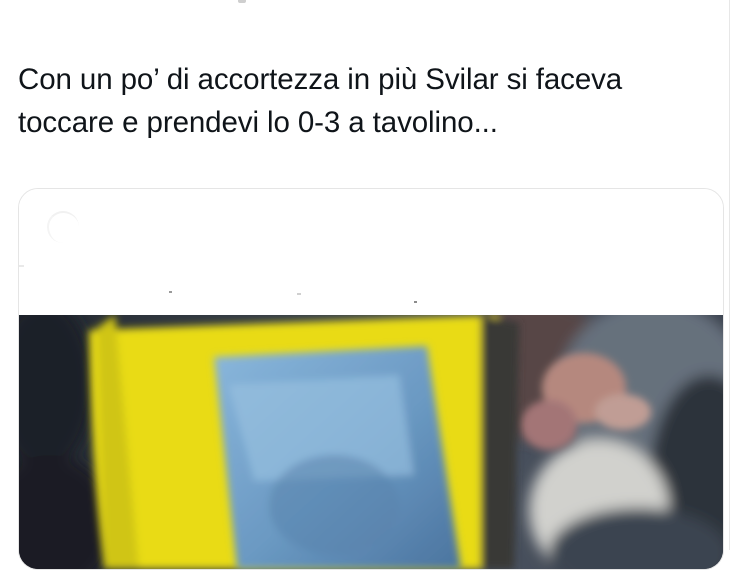 Image resolution: width=740 pixels, height=570 pixels. Describe the element at coordinates (242, 1) in the screenshot. I see `cropped-ui-fragment` at that location.